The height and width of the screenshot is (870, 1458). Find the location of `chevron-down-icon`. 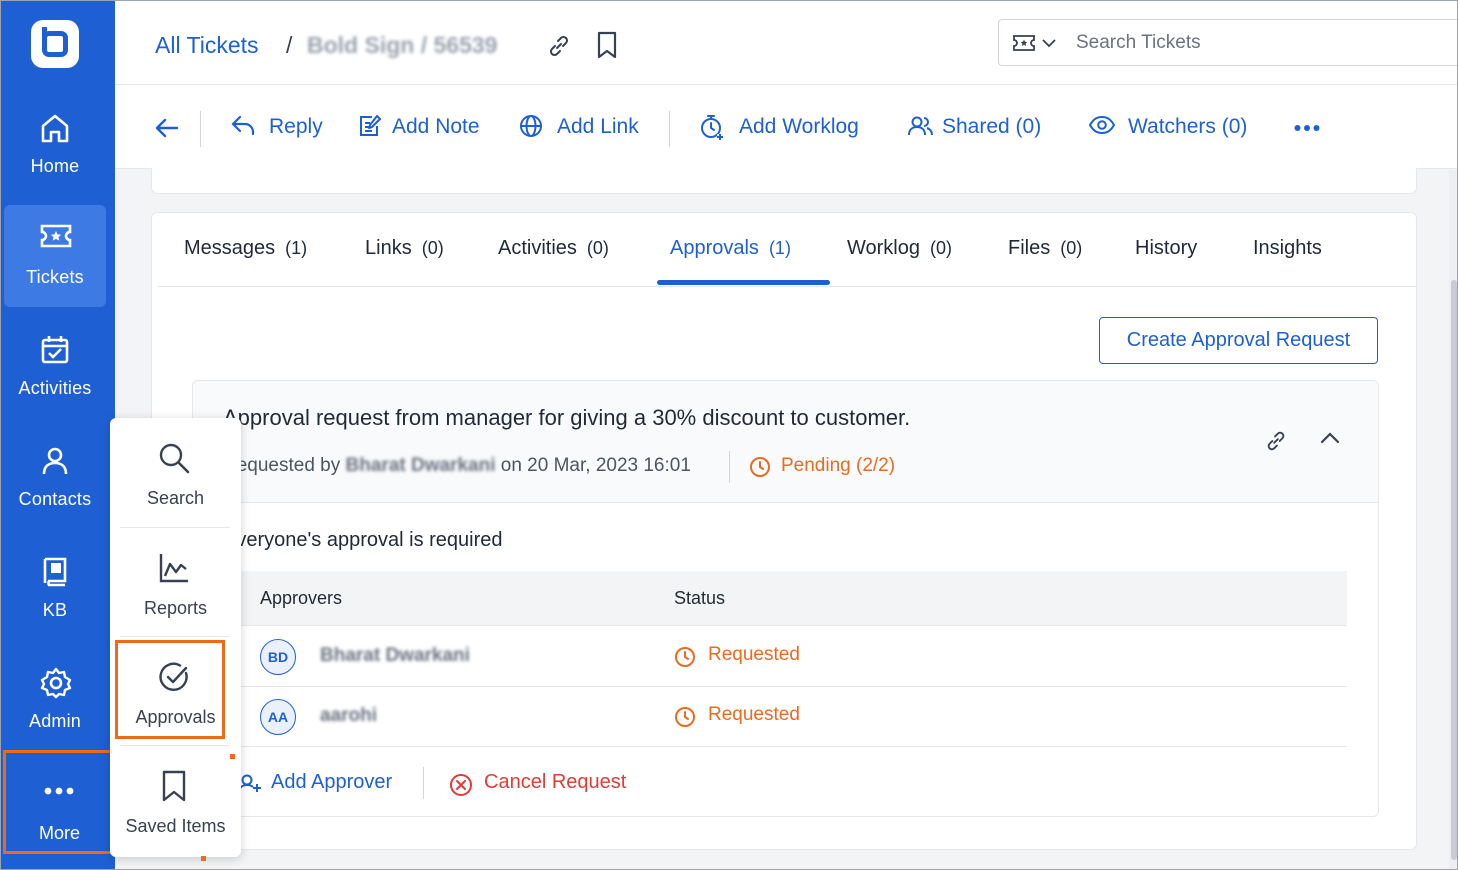

chevron-down-icon is located at coordinates (1049, 43).